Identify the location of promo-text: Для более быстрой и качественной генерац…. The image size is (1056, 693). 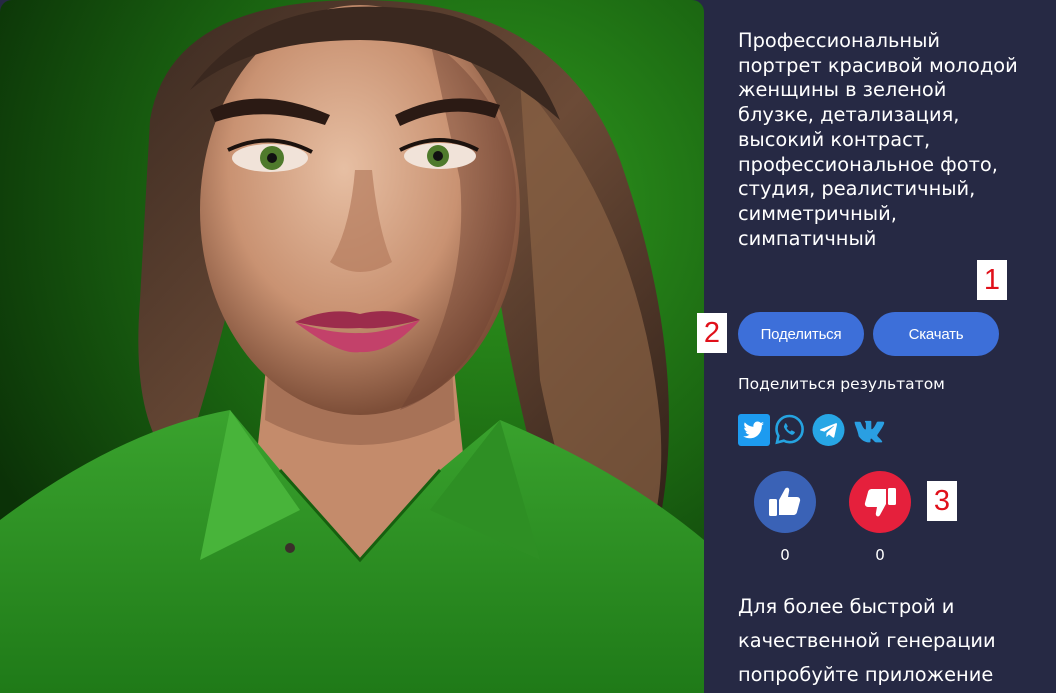
(867, 640).